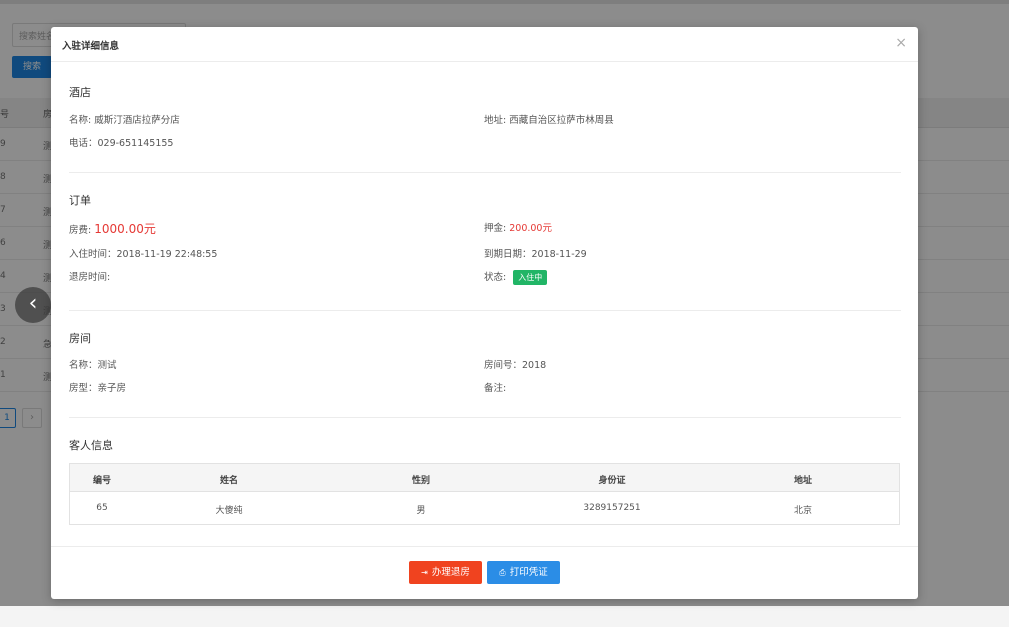  Describe the element at coordinates (91, 46) in the screenshot. I see `modal-title: 入驻详细信息` at that location.